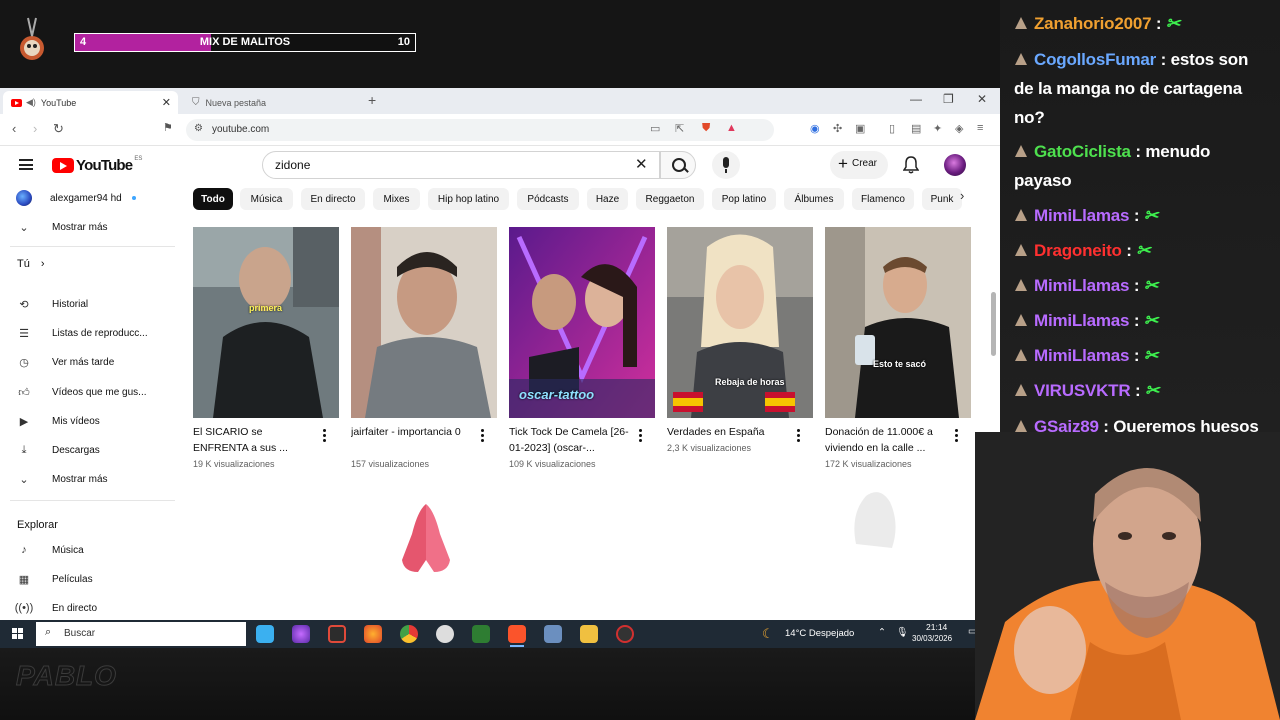  Describe the element at coordinates (898, 322) in the screenshot. I see `video-thumbnail: Esto te sacó` at that location.